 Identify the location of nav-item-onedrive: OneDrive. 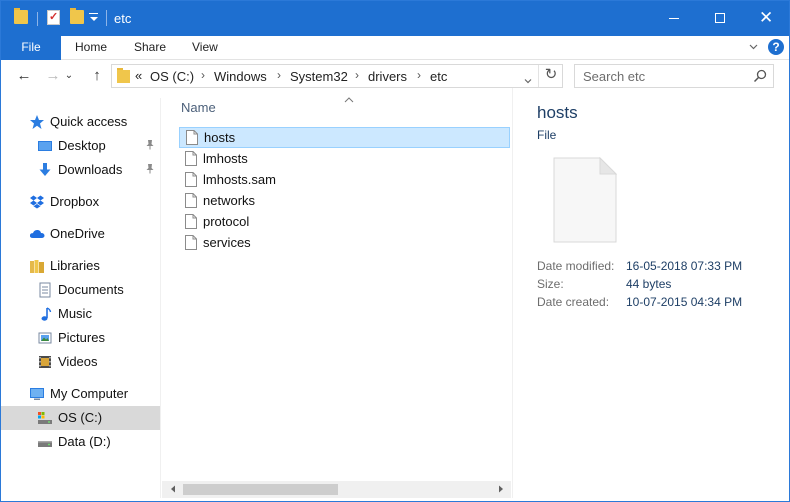
(80, 234).